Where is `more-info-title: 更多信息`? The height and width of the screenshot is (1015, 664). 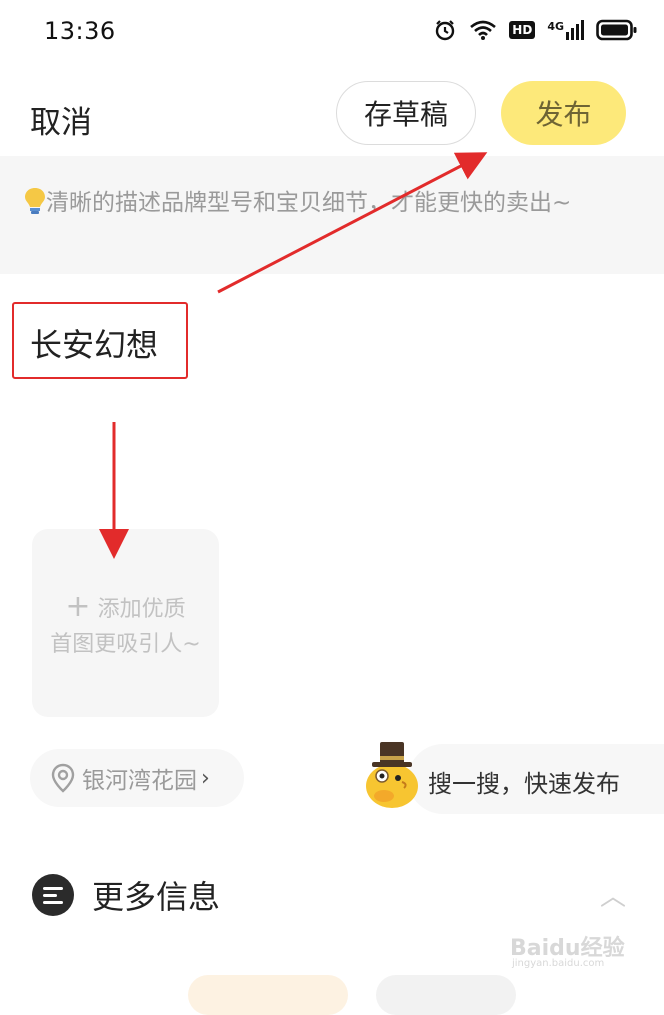
more-info-title: 更多信息 is located at coordinates (156, 897).